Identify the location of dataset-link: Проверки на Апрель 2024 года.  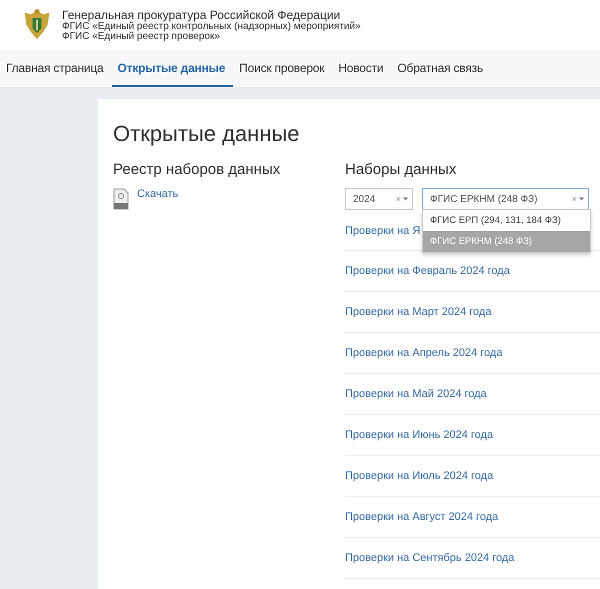
(423, 353).